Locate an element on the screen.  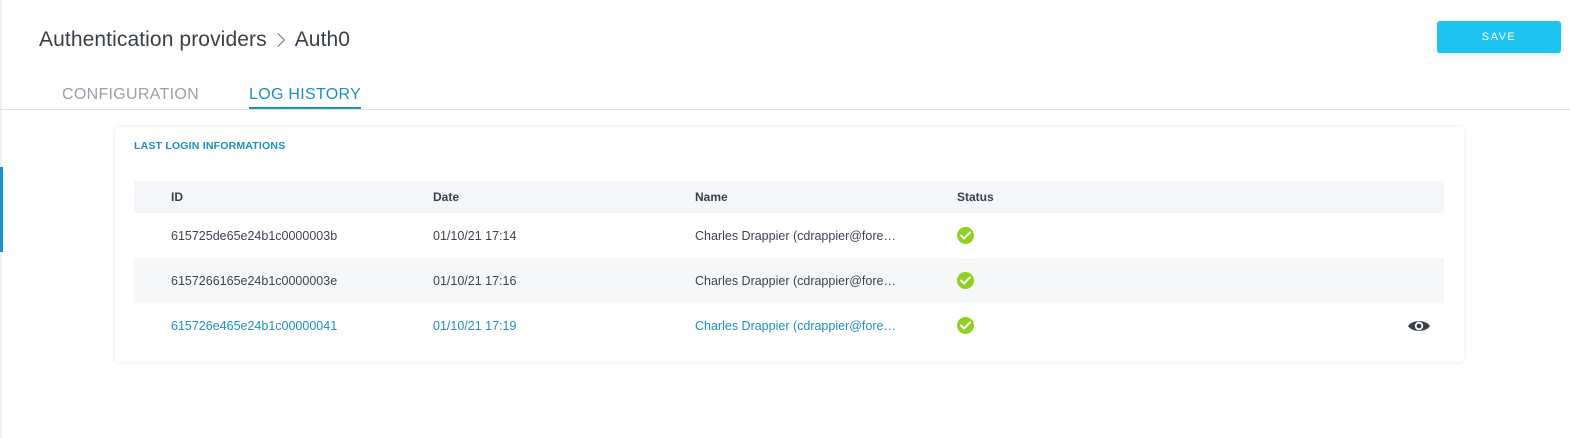
row-date: 01/10/21 17:19 is located at coordinates (475, 325).